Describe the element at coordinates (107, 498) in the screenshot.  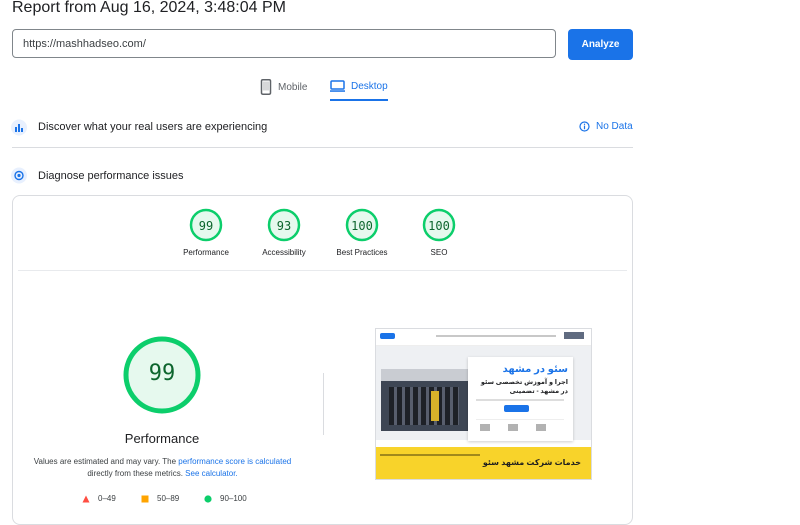
I see `legend-poor-range: 0–49` at that location.